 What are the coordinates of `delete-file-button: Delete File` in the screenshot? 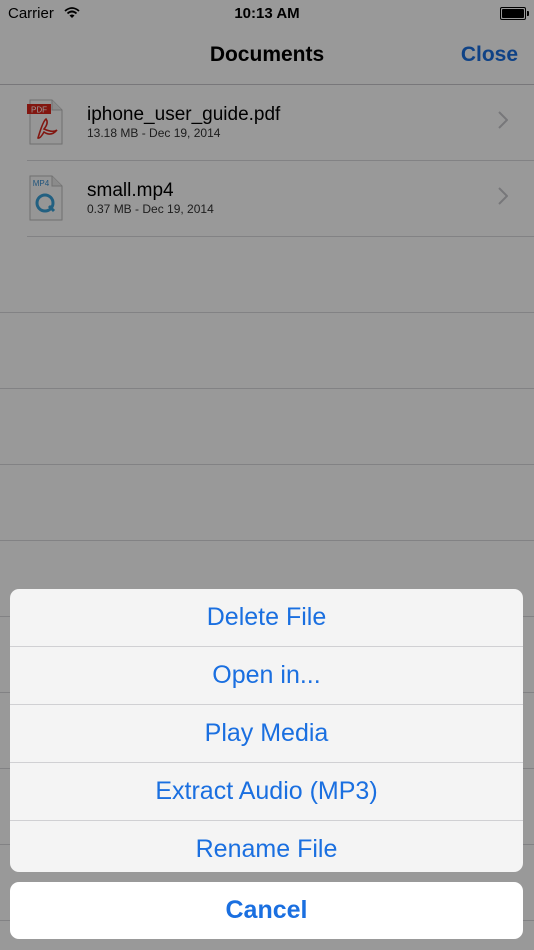 It's located at (266, 618).